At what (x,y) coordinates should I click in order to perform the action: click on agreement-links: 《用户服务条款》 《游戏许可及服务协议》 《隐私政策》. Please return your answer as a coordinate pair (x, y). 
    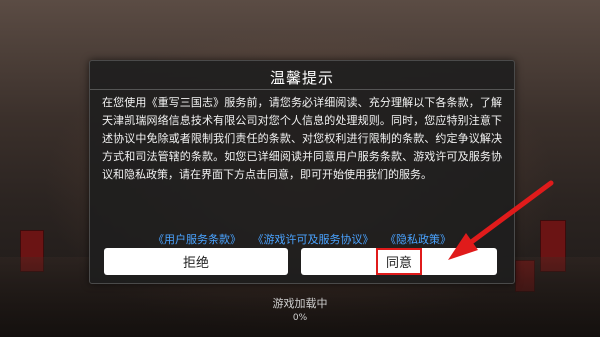
    Looking at the image, I should click on (302, 239).